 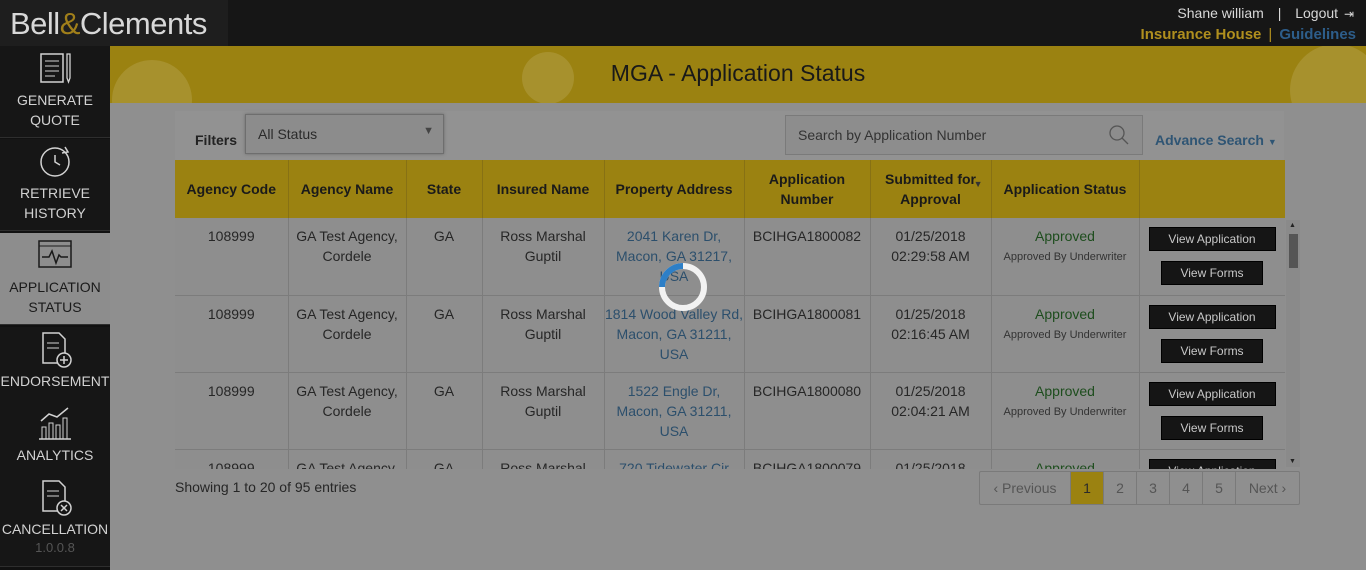 I want to click on cell-application-number: BCIHGA1800080, so click(x=807, y=411).